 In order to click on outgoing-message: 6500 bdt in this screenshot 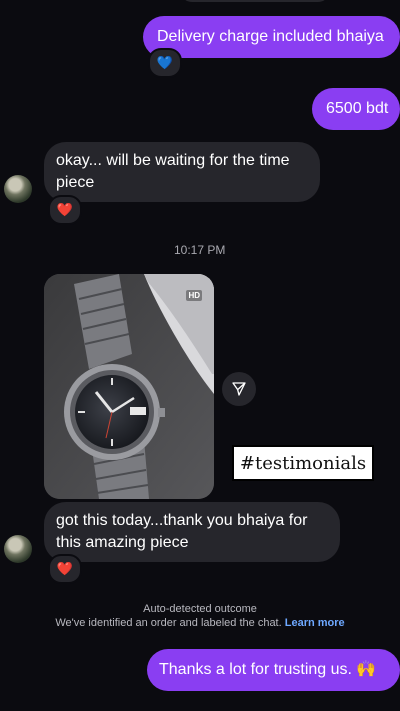, I will do `click(356, 109)`.